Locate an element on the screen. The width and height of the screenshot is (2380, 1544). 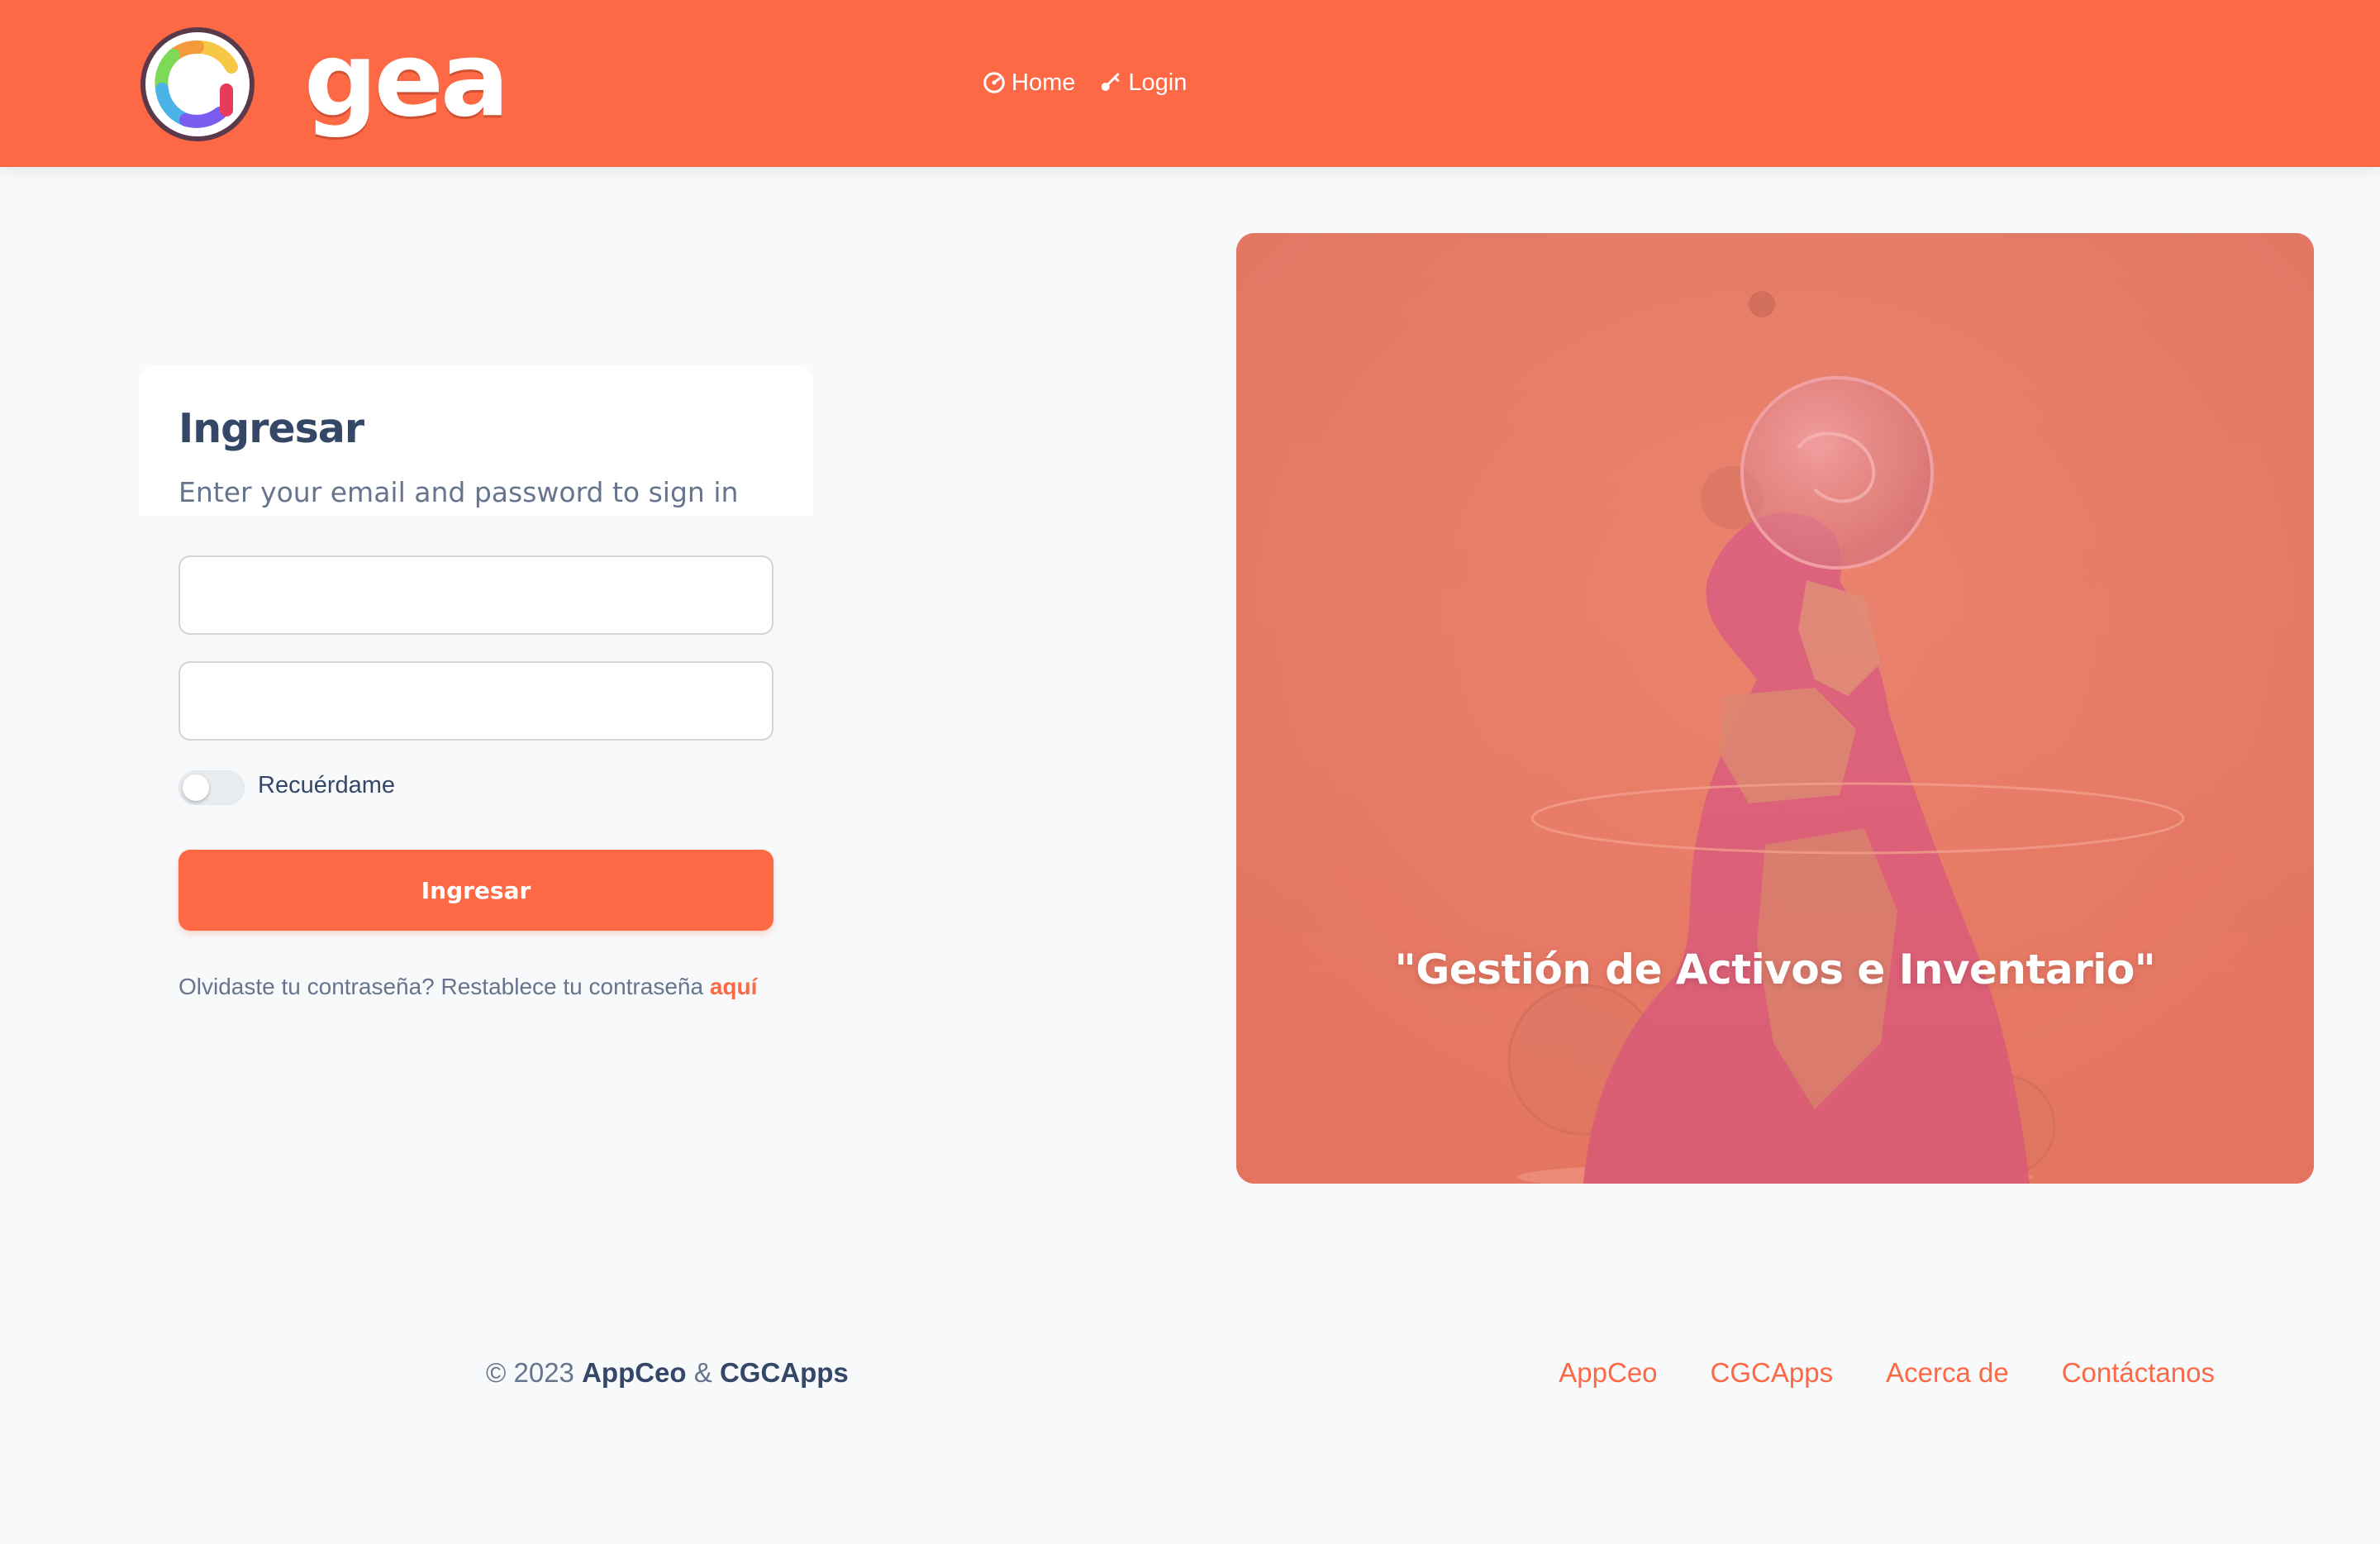
footer-company-appceo: AppCeo is located at coordinates (634, 1373).